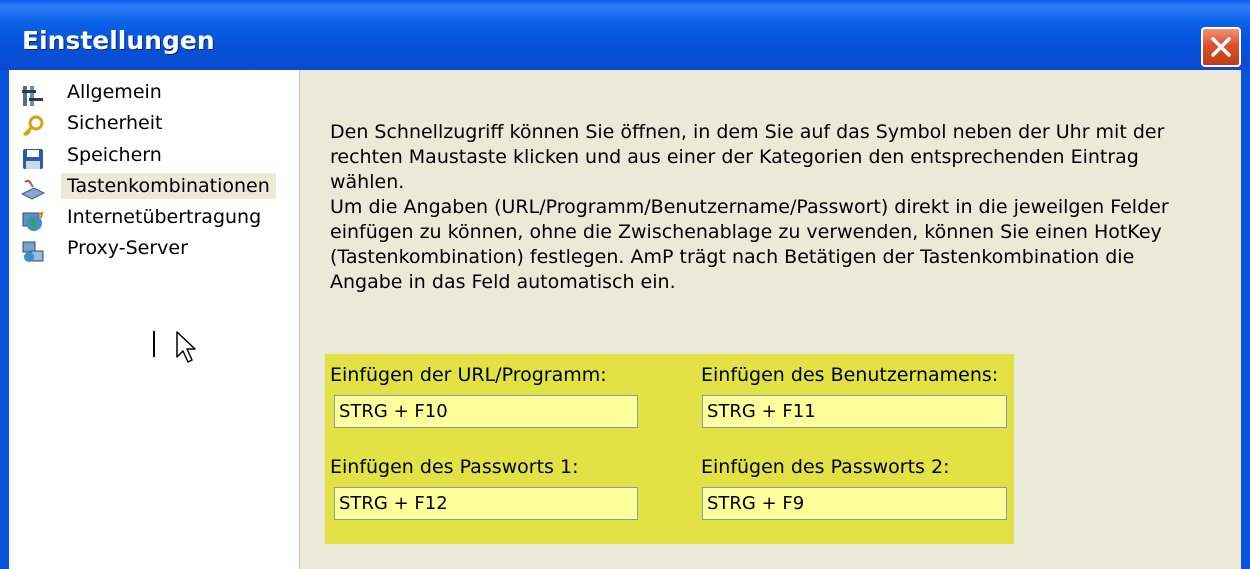 The height and width of the screenshot is (569, 1250). I want to click on sidebar-item-label: Allgemein, so click(114, 92).